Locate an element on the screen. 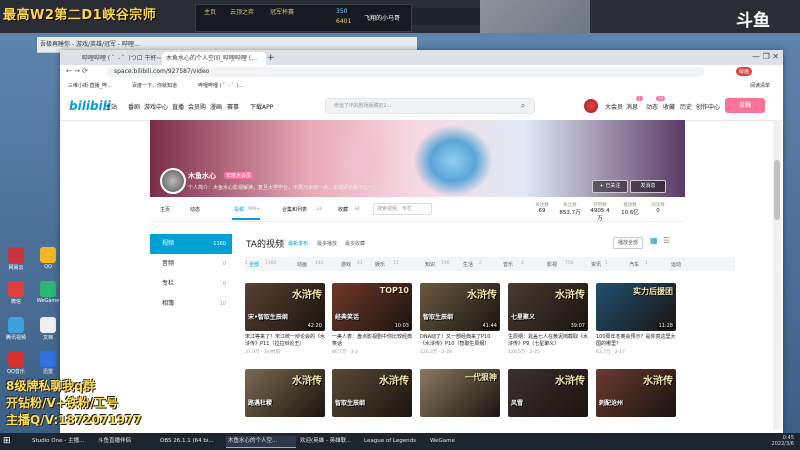  desktop-icon-qqmusic is located at coordinates (16, 359).